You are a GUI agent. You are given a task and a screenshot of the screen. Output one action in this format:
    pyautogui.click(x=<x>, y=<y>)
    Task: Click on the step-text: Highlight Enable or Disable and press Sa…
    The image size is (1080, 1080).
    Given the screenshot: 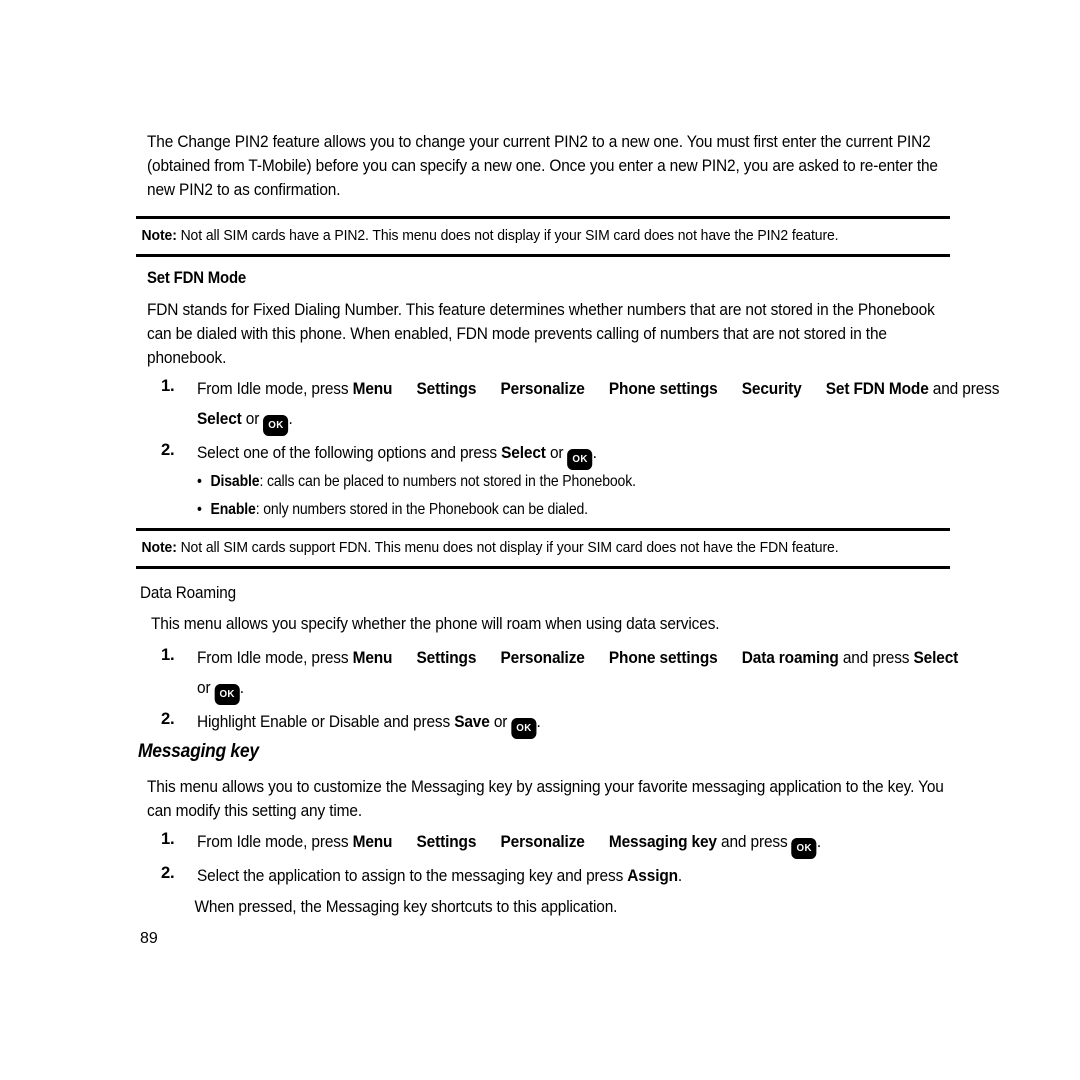 What is the action you would take?
    pyautogui.click(x=609, y=723)
    